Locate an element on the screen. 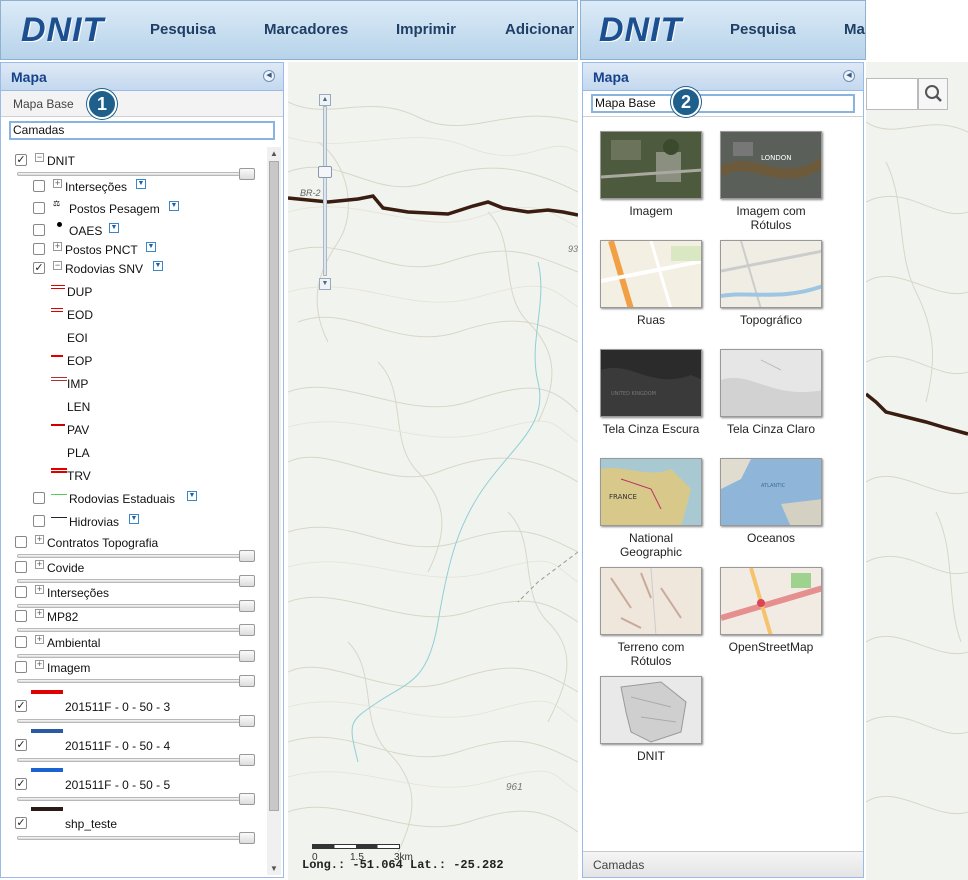 Image resolution: width=968 pixels, height=880 pixels. basemap-option: ATLANTIC Oceanos is located at coordinates (771, 501).